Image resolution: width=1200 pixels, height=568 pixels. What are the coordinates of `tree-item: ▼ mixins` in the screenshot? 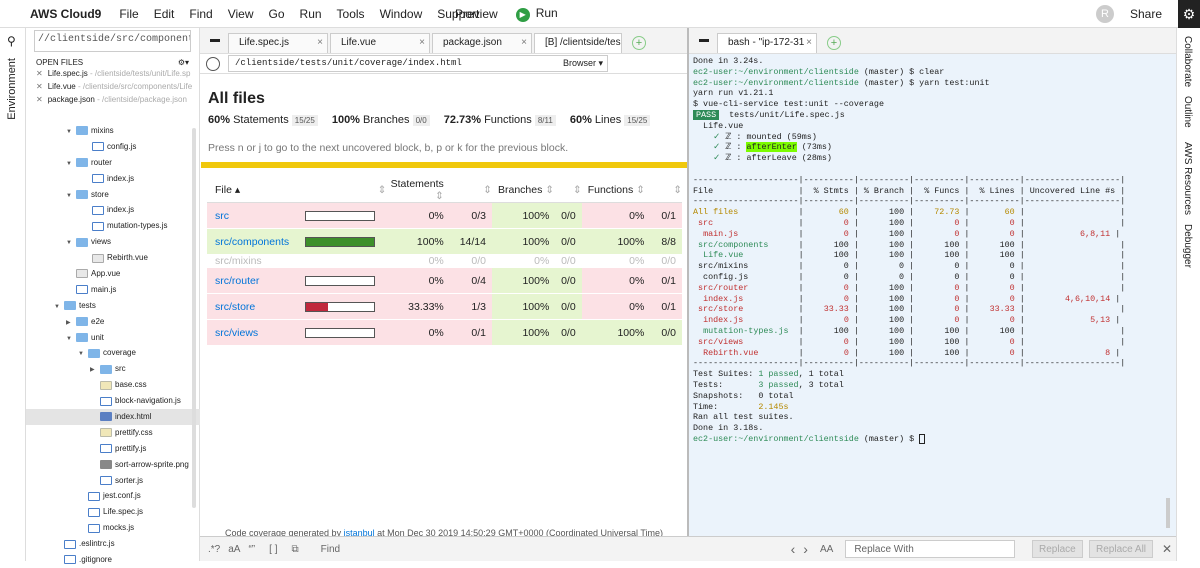 It's located at (113, 131).